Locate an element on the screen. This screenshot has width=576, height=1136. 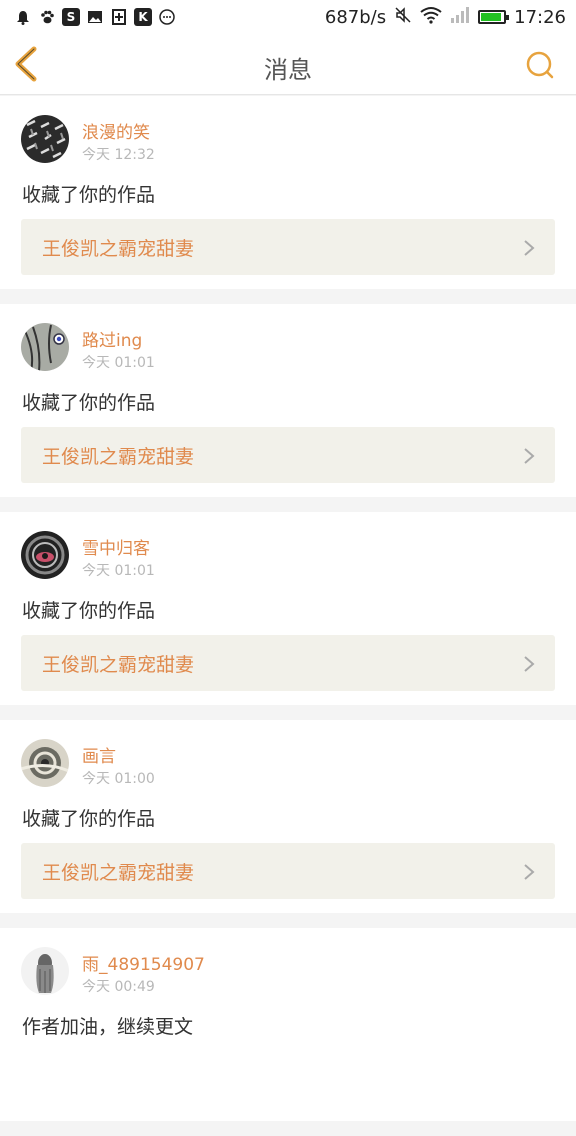
user-name: 雪中归客 is located at coordinates (116, 546).